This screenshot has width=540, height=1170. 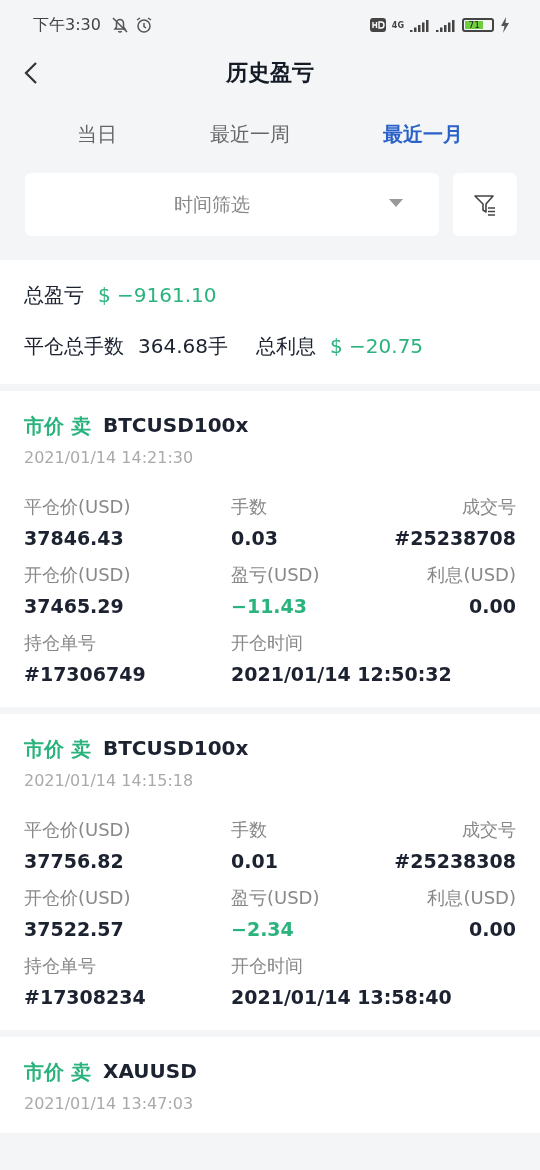 I want to click on field-value: −11.43, so click(x=270, y=606).